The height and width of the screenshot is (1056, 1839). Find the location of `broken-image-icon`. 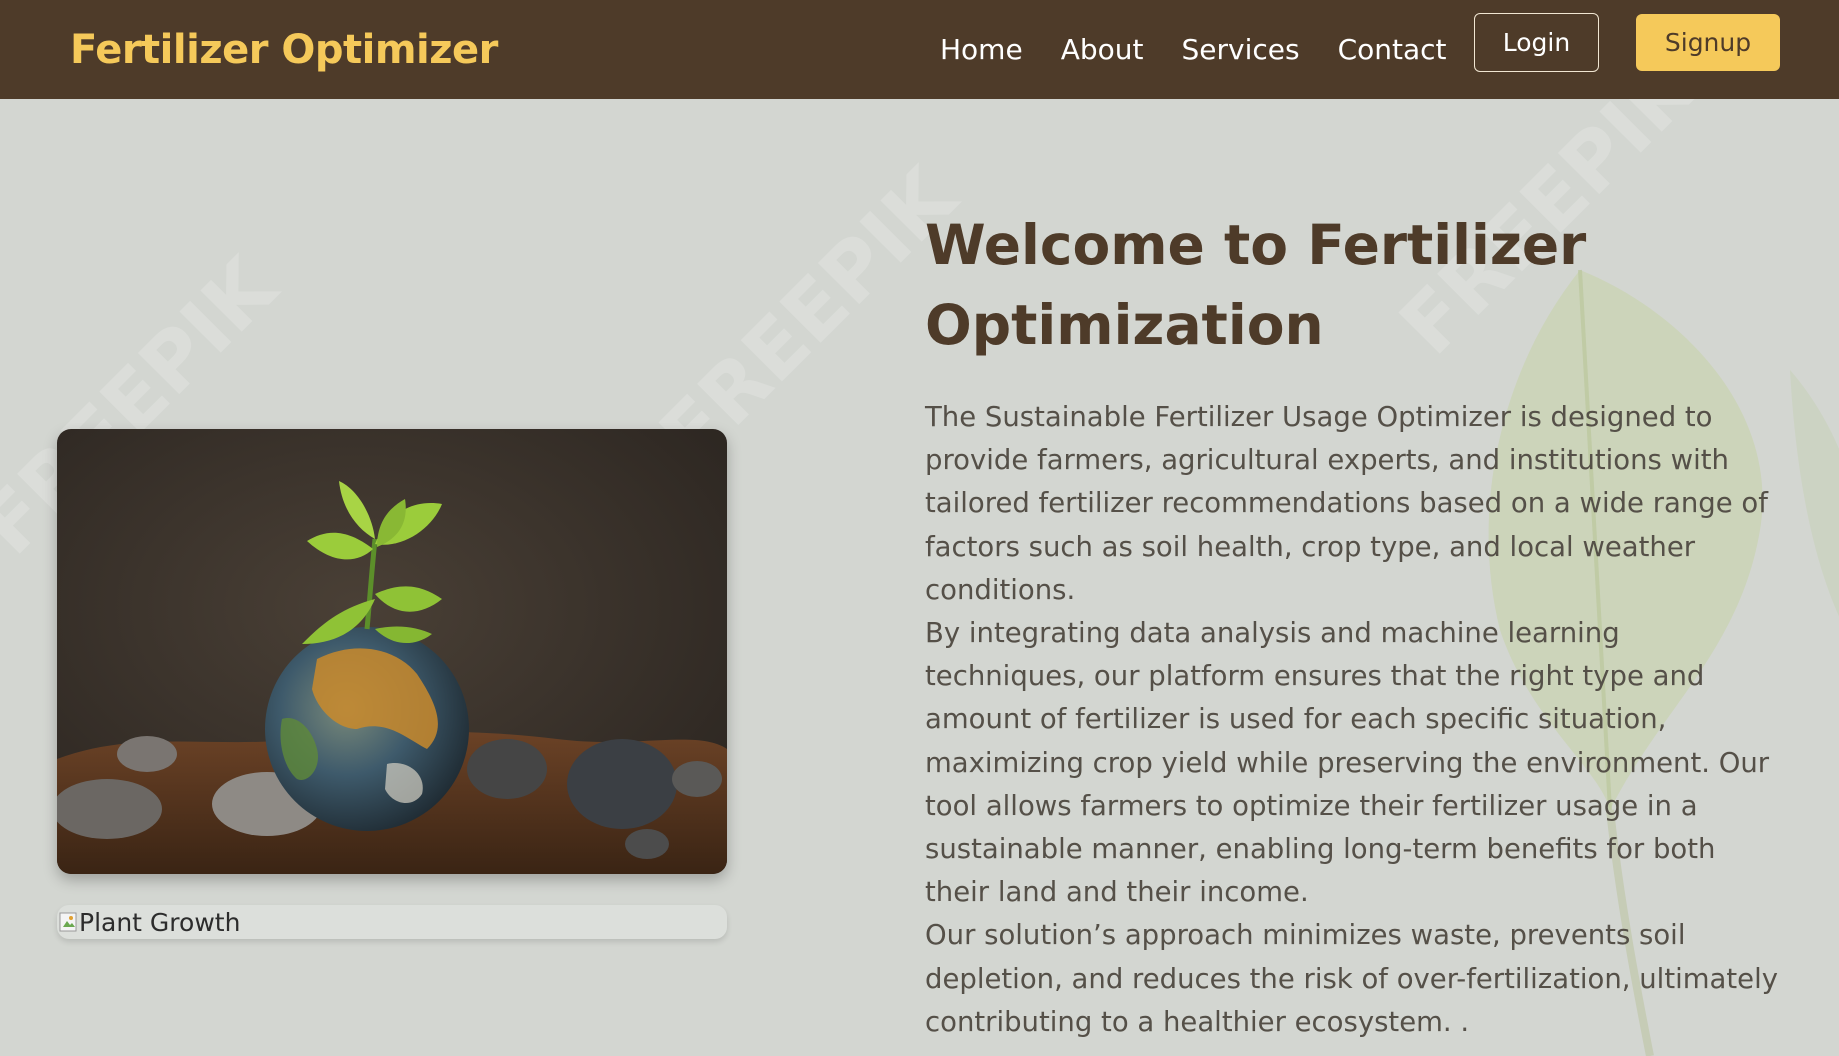

broken-image-icon is located at coordinates (69, 922).